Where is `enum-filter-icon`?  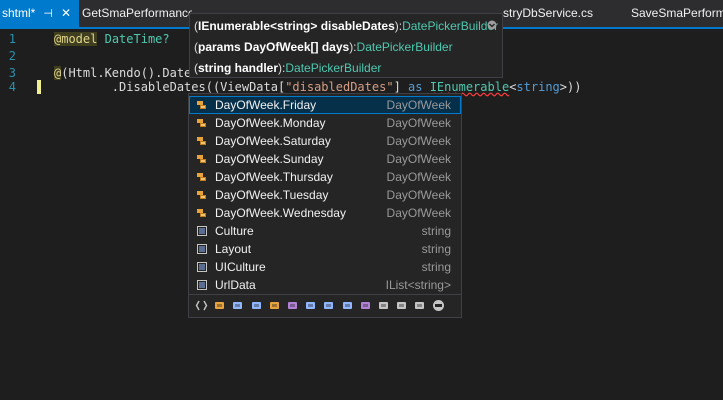 enum-filter-icon is located at coordinates (274, 305).